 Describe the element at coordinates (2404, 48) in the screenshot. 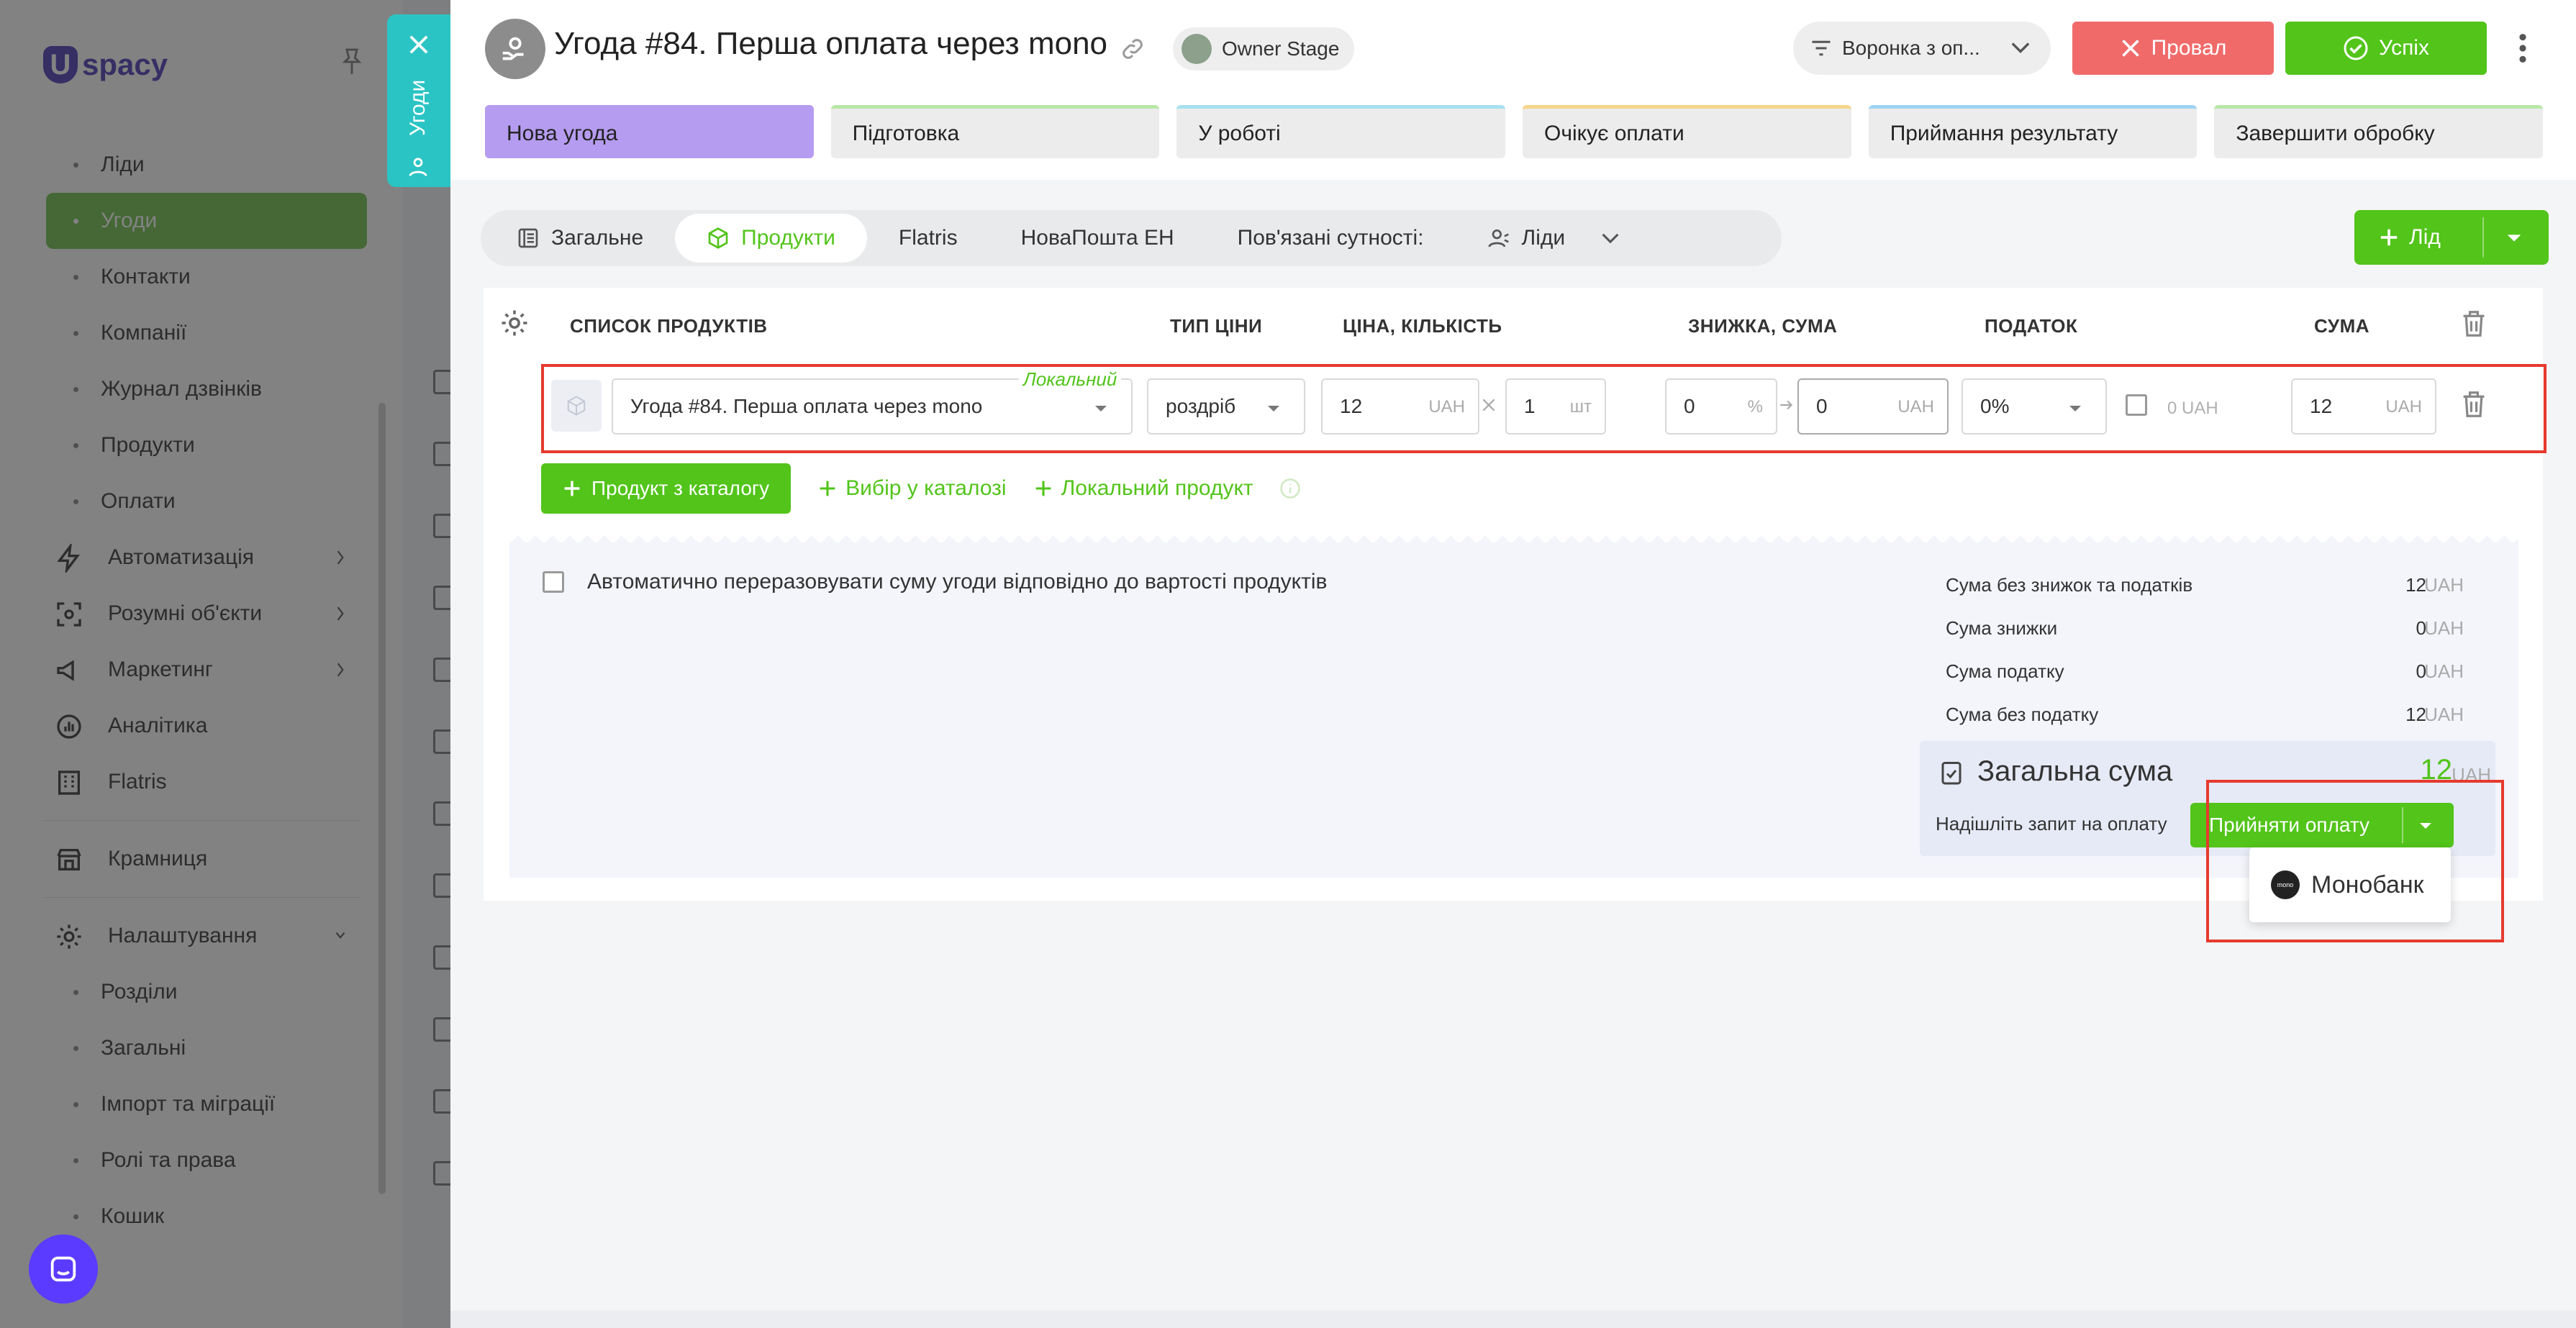

I see `success-label: Успіх` at that location.